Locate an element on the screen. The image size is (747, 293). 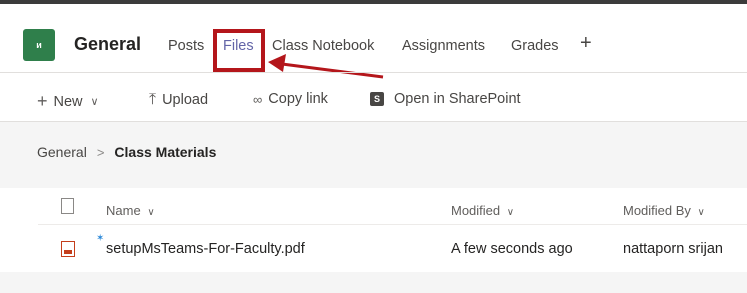
new-button: + New ∨ is located at coordinates (71, 101).